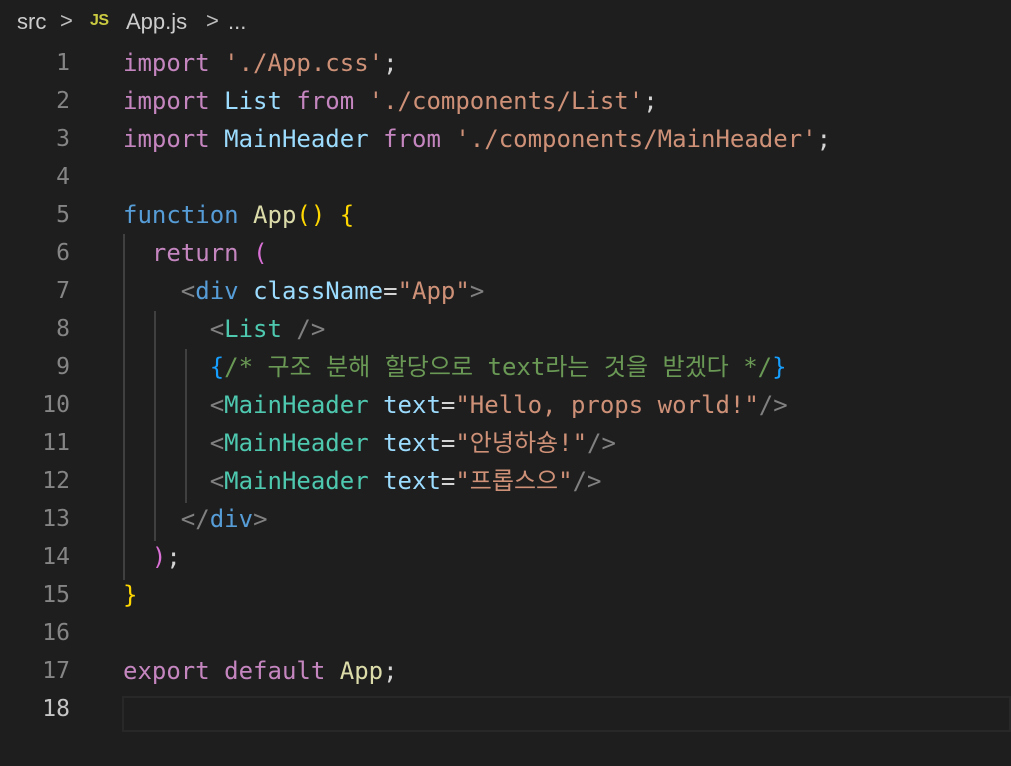 This screenshot has height=766, width=1011. Describe the element at coordinates (152, 557) in the screenshot. I see `code-text: );` at that location.